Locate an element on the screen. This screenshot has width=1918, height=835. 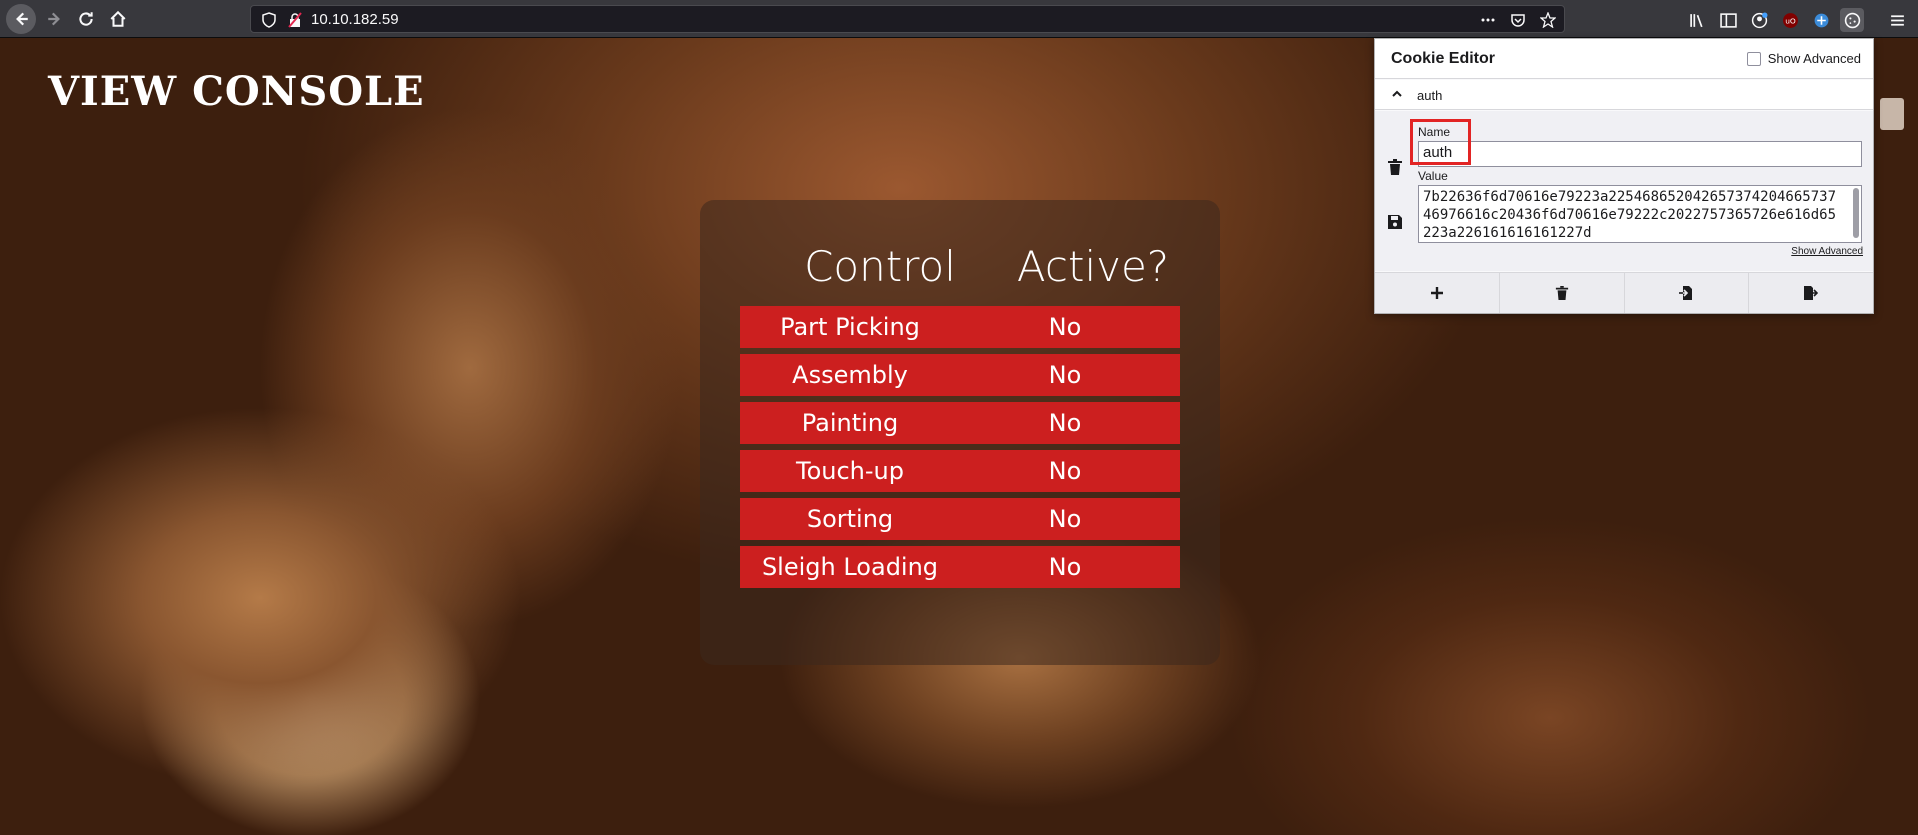
svg-text: uO is located at coordinates (1790, 20).